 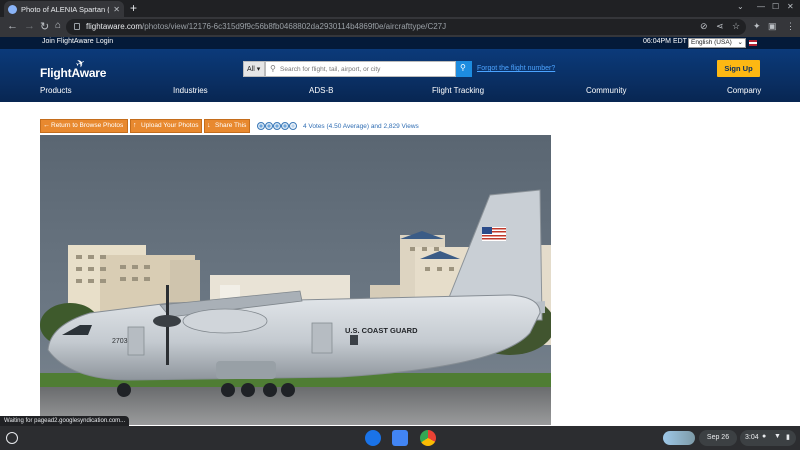 What do you see at coordinates (606, 90) in the screenshot?
I see `nav-community: Community` at bounding box center [606, 90].